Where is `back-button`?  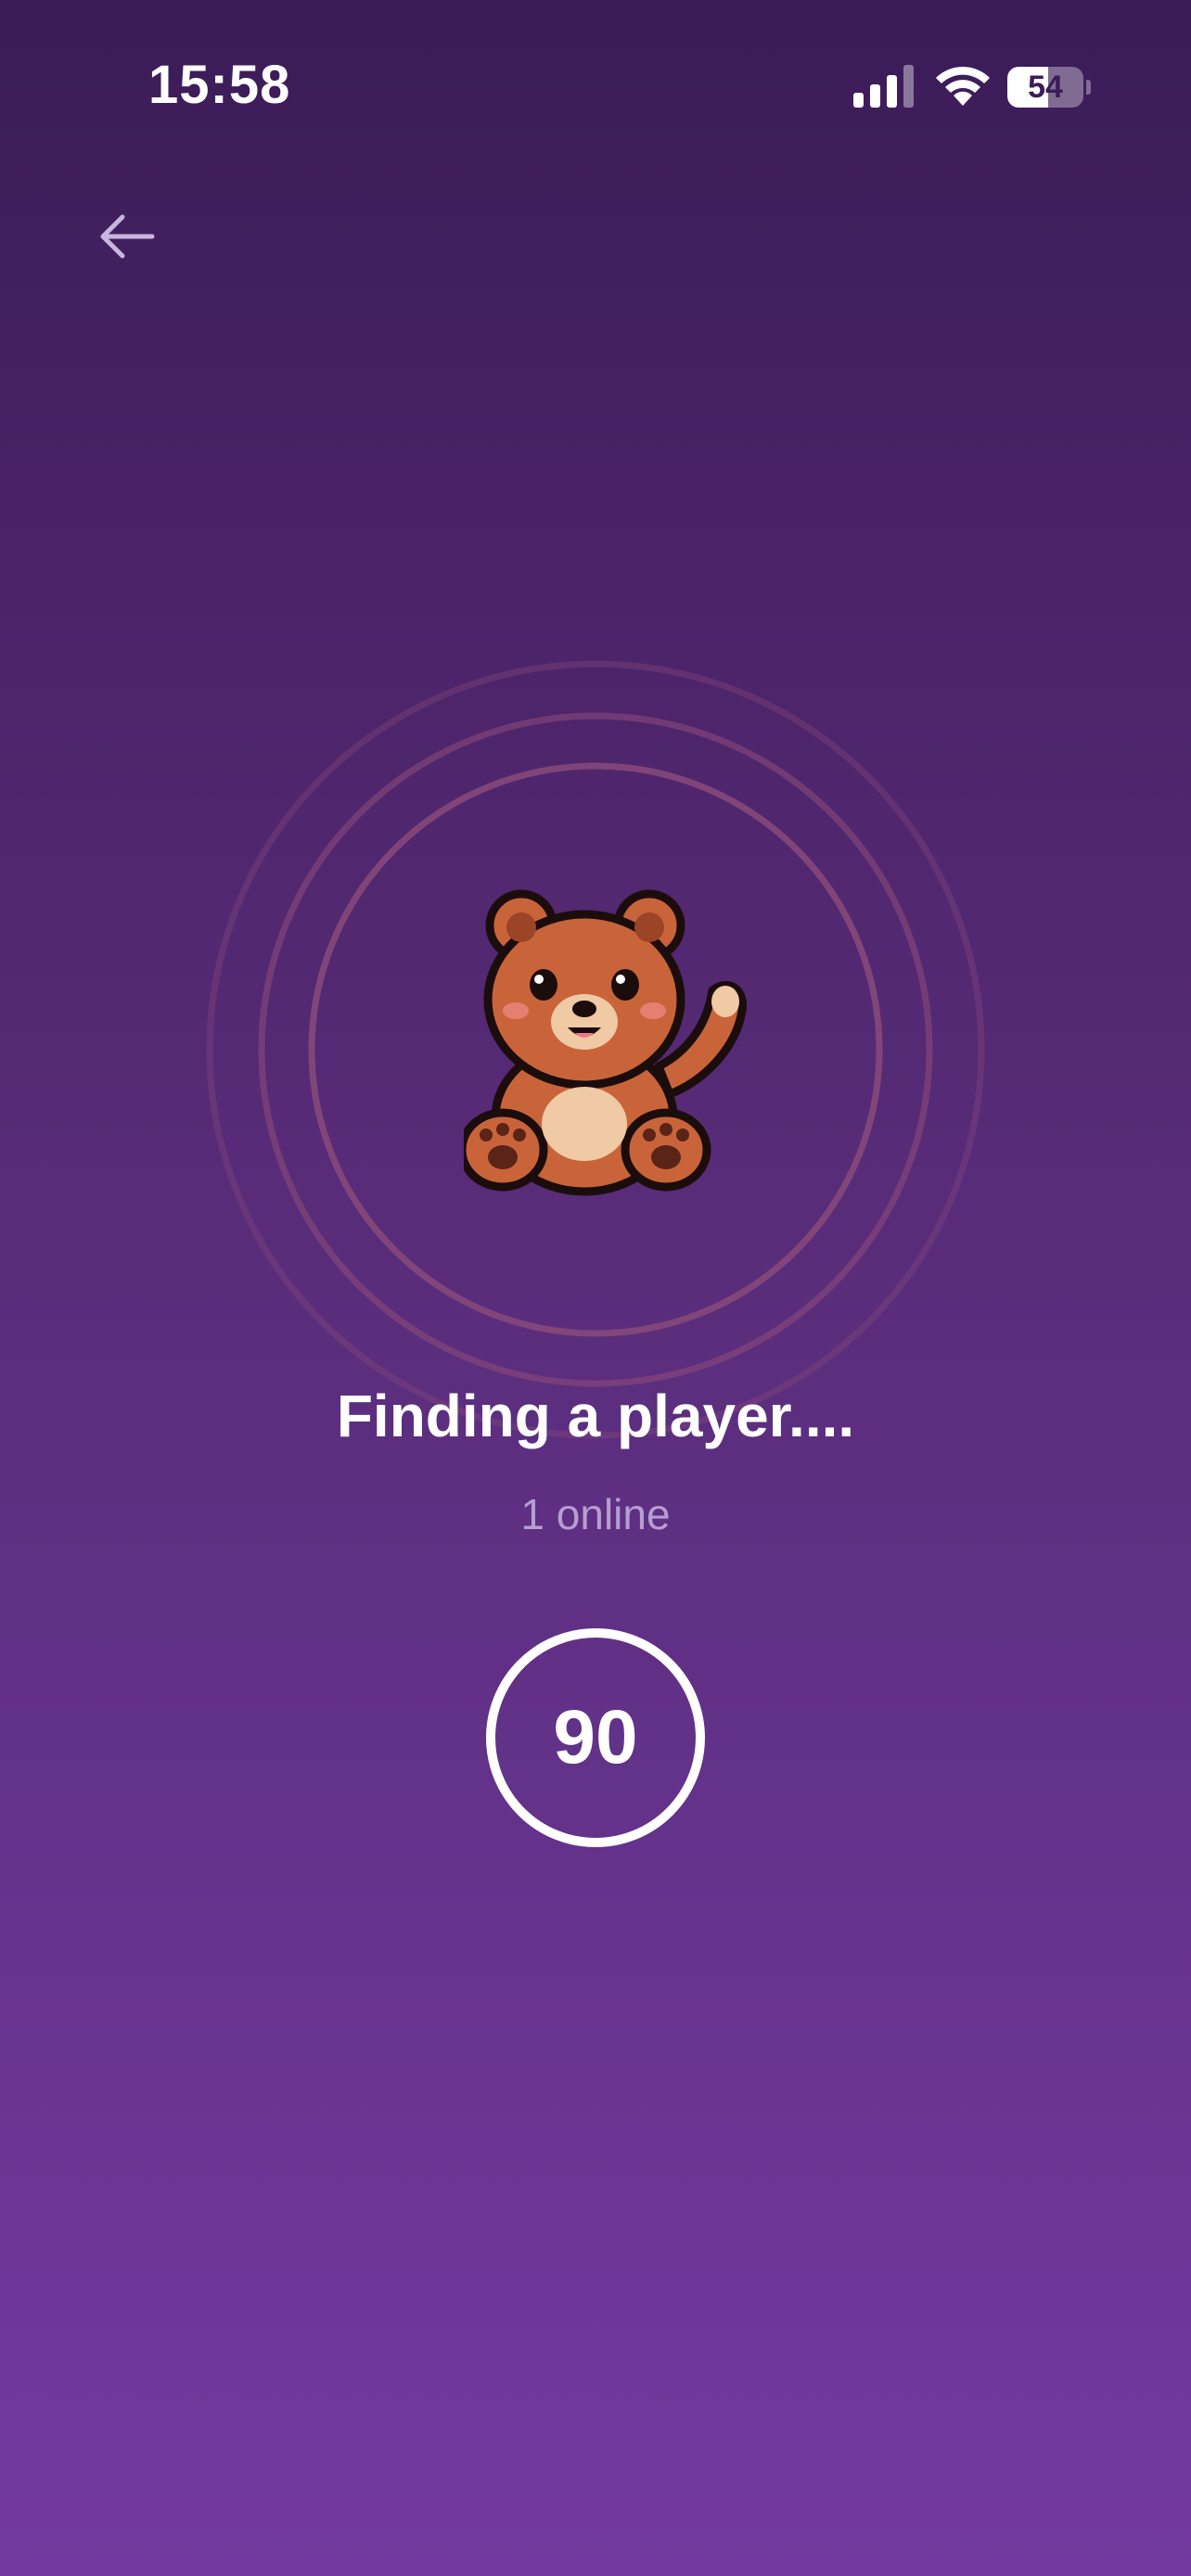 back-button is located at coordinates (128, 237).